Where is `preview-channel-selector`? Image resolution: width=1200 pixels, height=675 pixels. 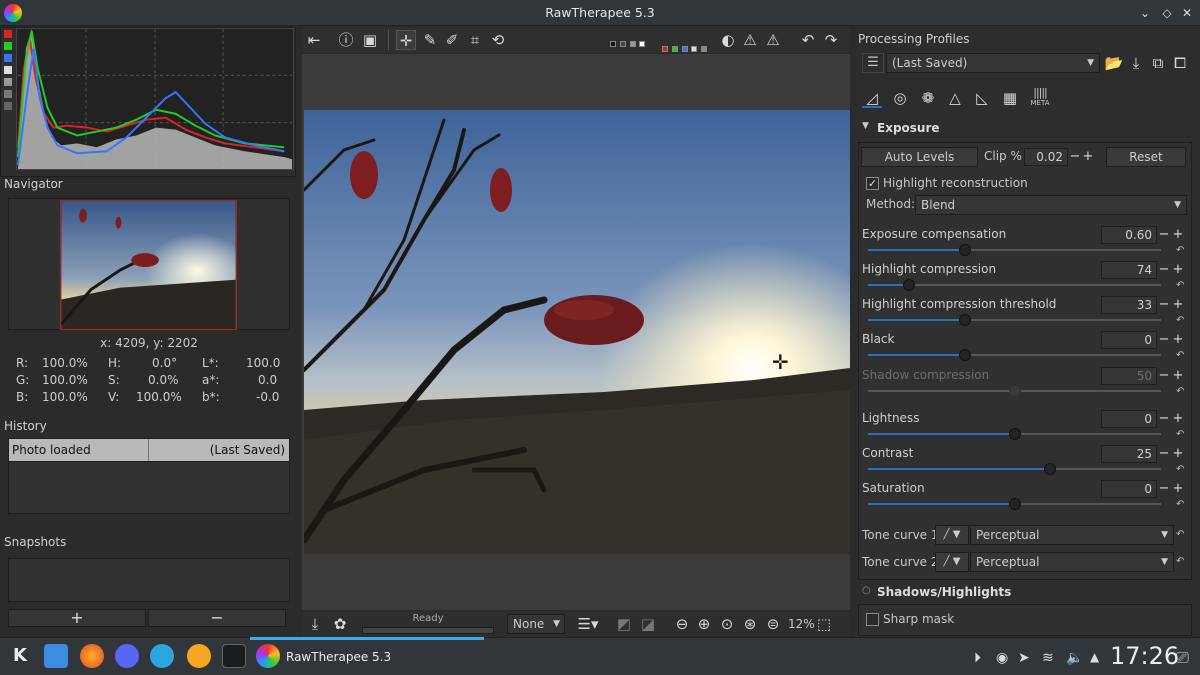
preview-channel-selector is located at coordinates (687, 46).